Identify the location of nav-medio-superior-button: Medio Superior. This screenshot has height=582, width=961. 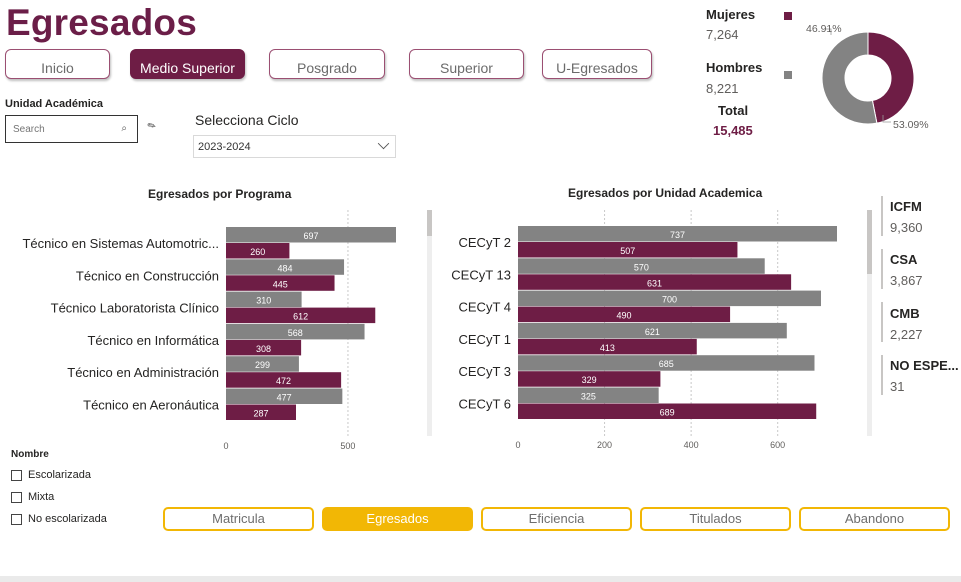
(187, 64).